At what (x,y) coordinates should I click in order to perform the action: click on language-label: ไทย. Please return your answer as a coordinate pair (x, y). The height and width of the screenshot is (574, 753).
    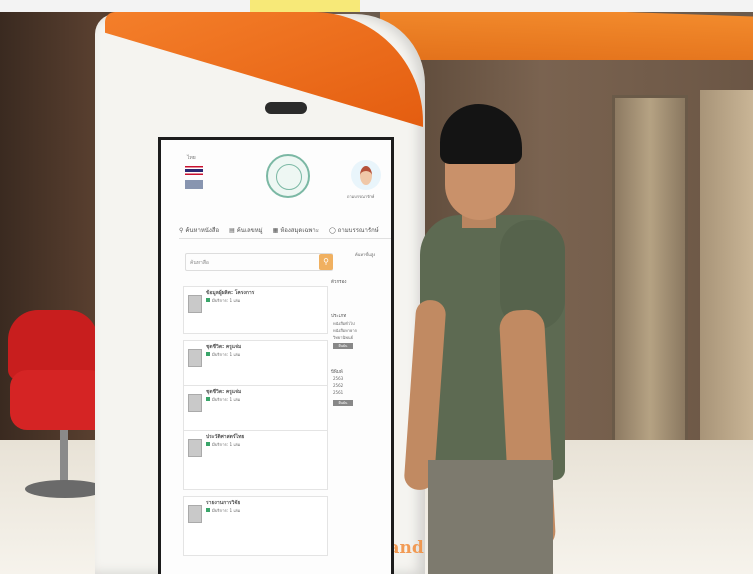
    Looking at the image, I should click on (191, 158).